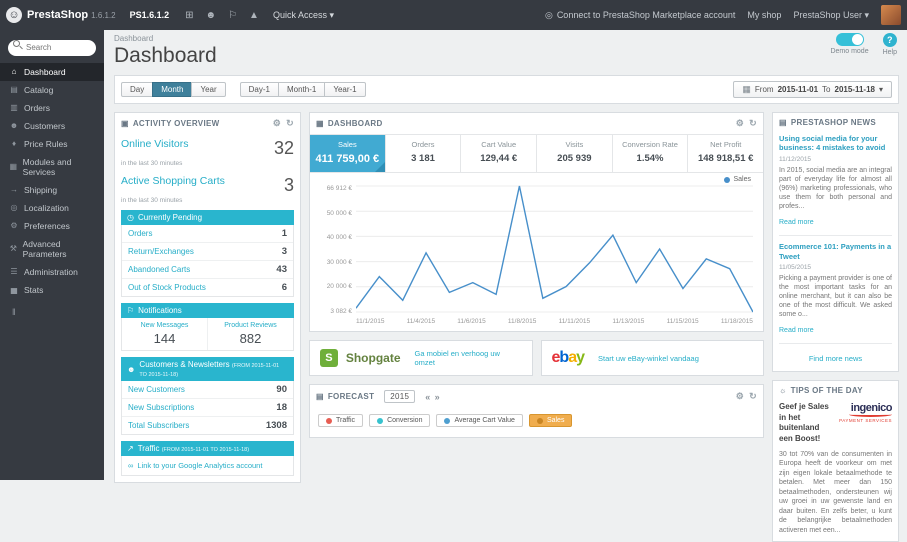 This screenshot has width=907, height=542. Describe the element at coordinates (250, 334) in the screenshot. I see `product-reviews-stat: Product Reviews 882` at that location.